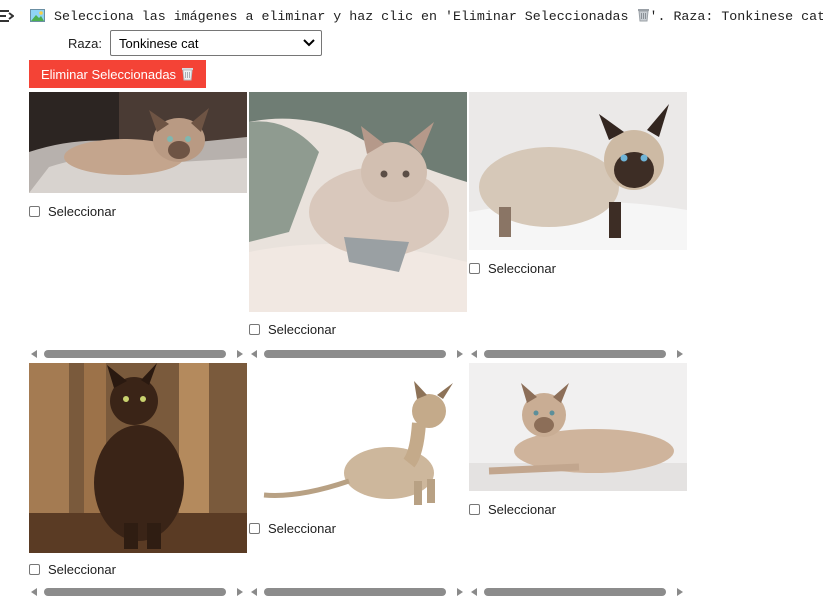  What do you see at coordinates (108, 74) in the screenshot?
I see `delete-selected-label: Eliminar Seleccionadas` at bounding box center [108, 74].